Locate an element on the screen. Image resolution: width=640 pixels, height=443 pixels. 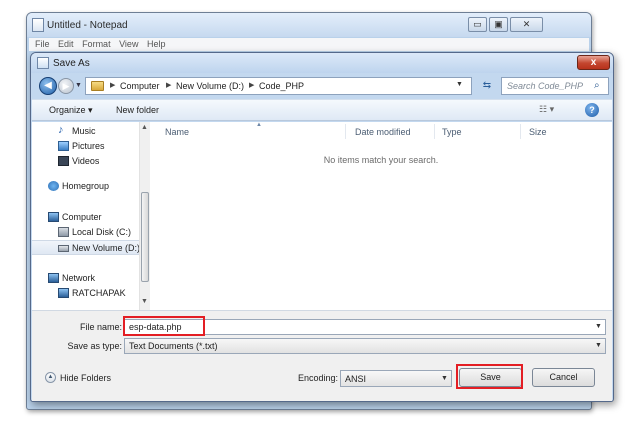
nav-scrollbar: ▲ ▼ is located at coordinates (144, 216).